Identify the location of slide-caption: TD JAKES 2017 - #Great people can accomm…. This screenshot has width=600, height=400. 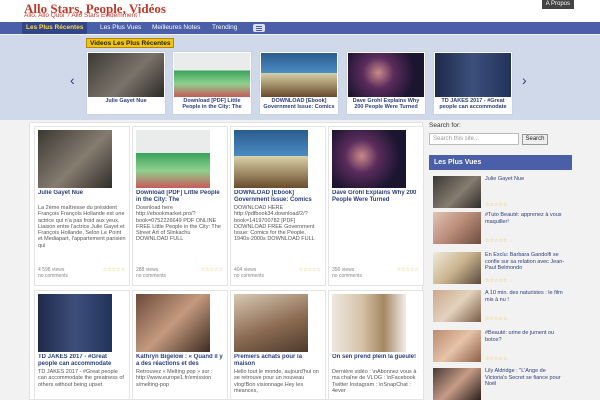
(473, 105).